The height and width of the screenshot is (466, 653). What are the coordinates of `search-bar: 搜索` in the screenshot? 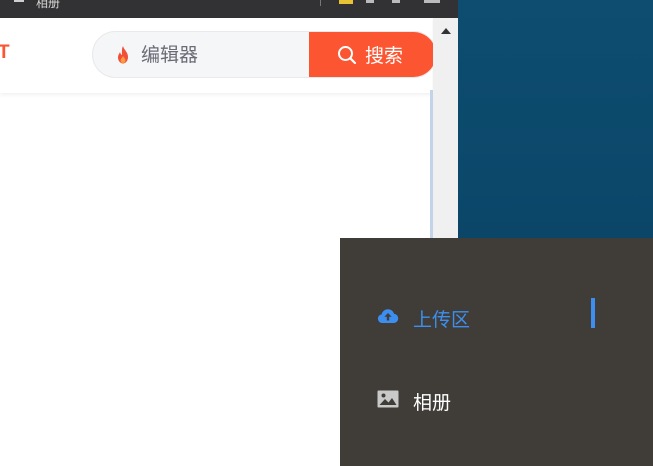 It's located at (264, 54).